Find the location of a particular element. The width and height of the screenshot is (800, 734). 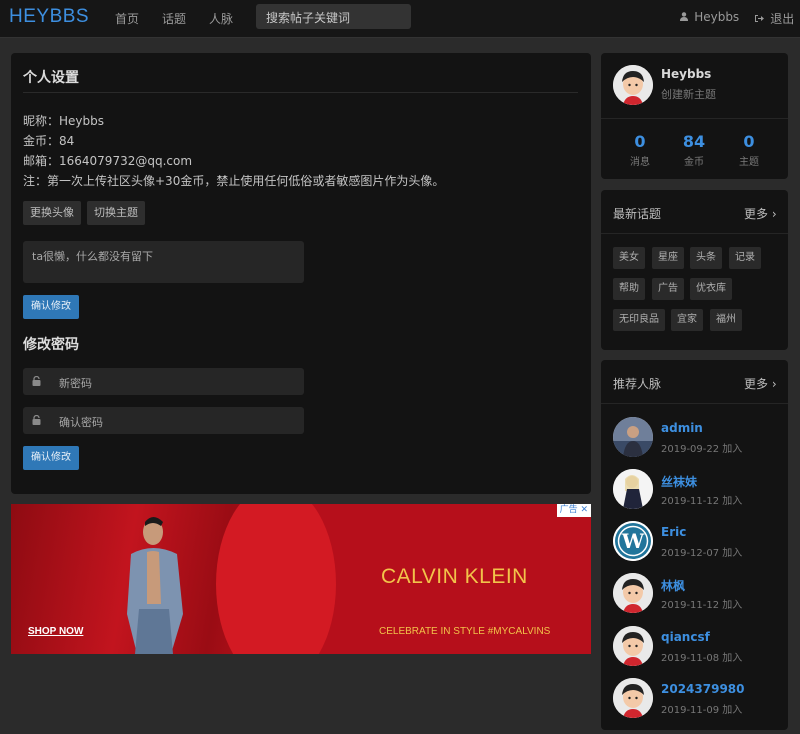

topic-tag: 星座 is located at coordinates (668, 258).